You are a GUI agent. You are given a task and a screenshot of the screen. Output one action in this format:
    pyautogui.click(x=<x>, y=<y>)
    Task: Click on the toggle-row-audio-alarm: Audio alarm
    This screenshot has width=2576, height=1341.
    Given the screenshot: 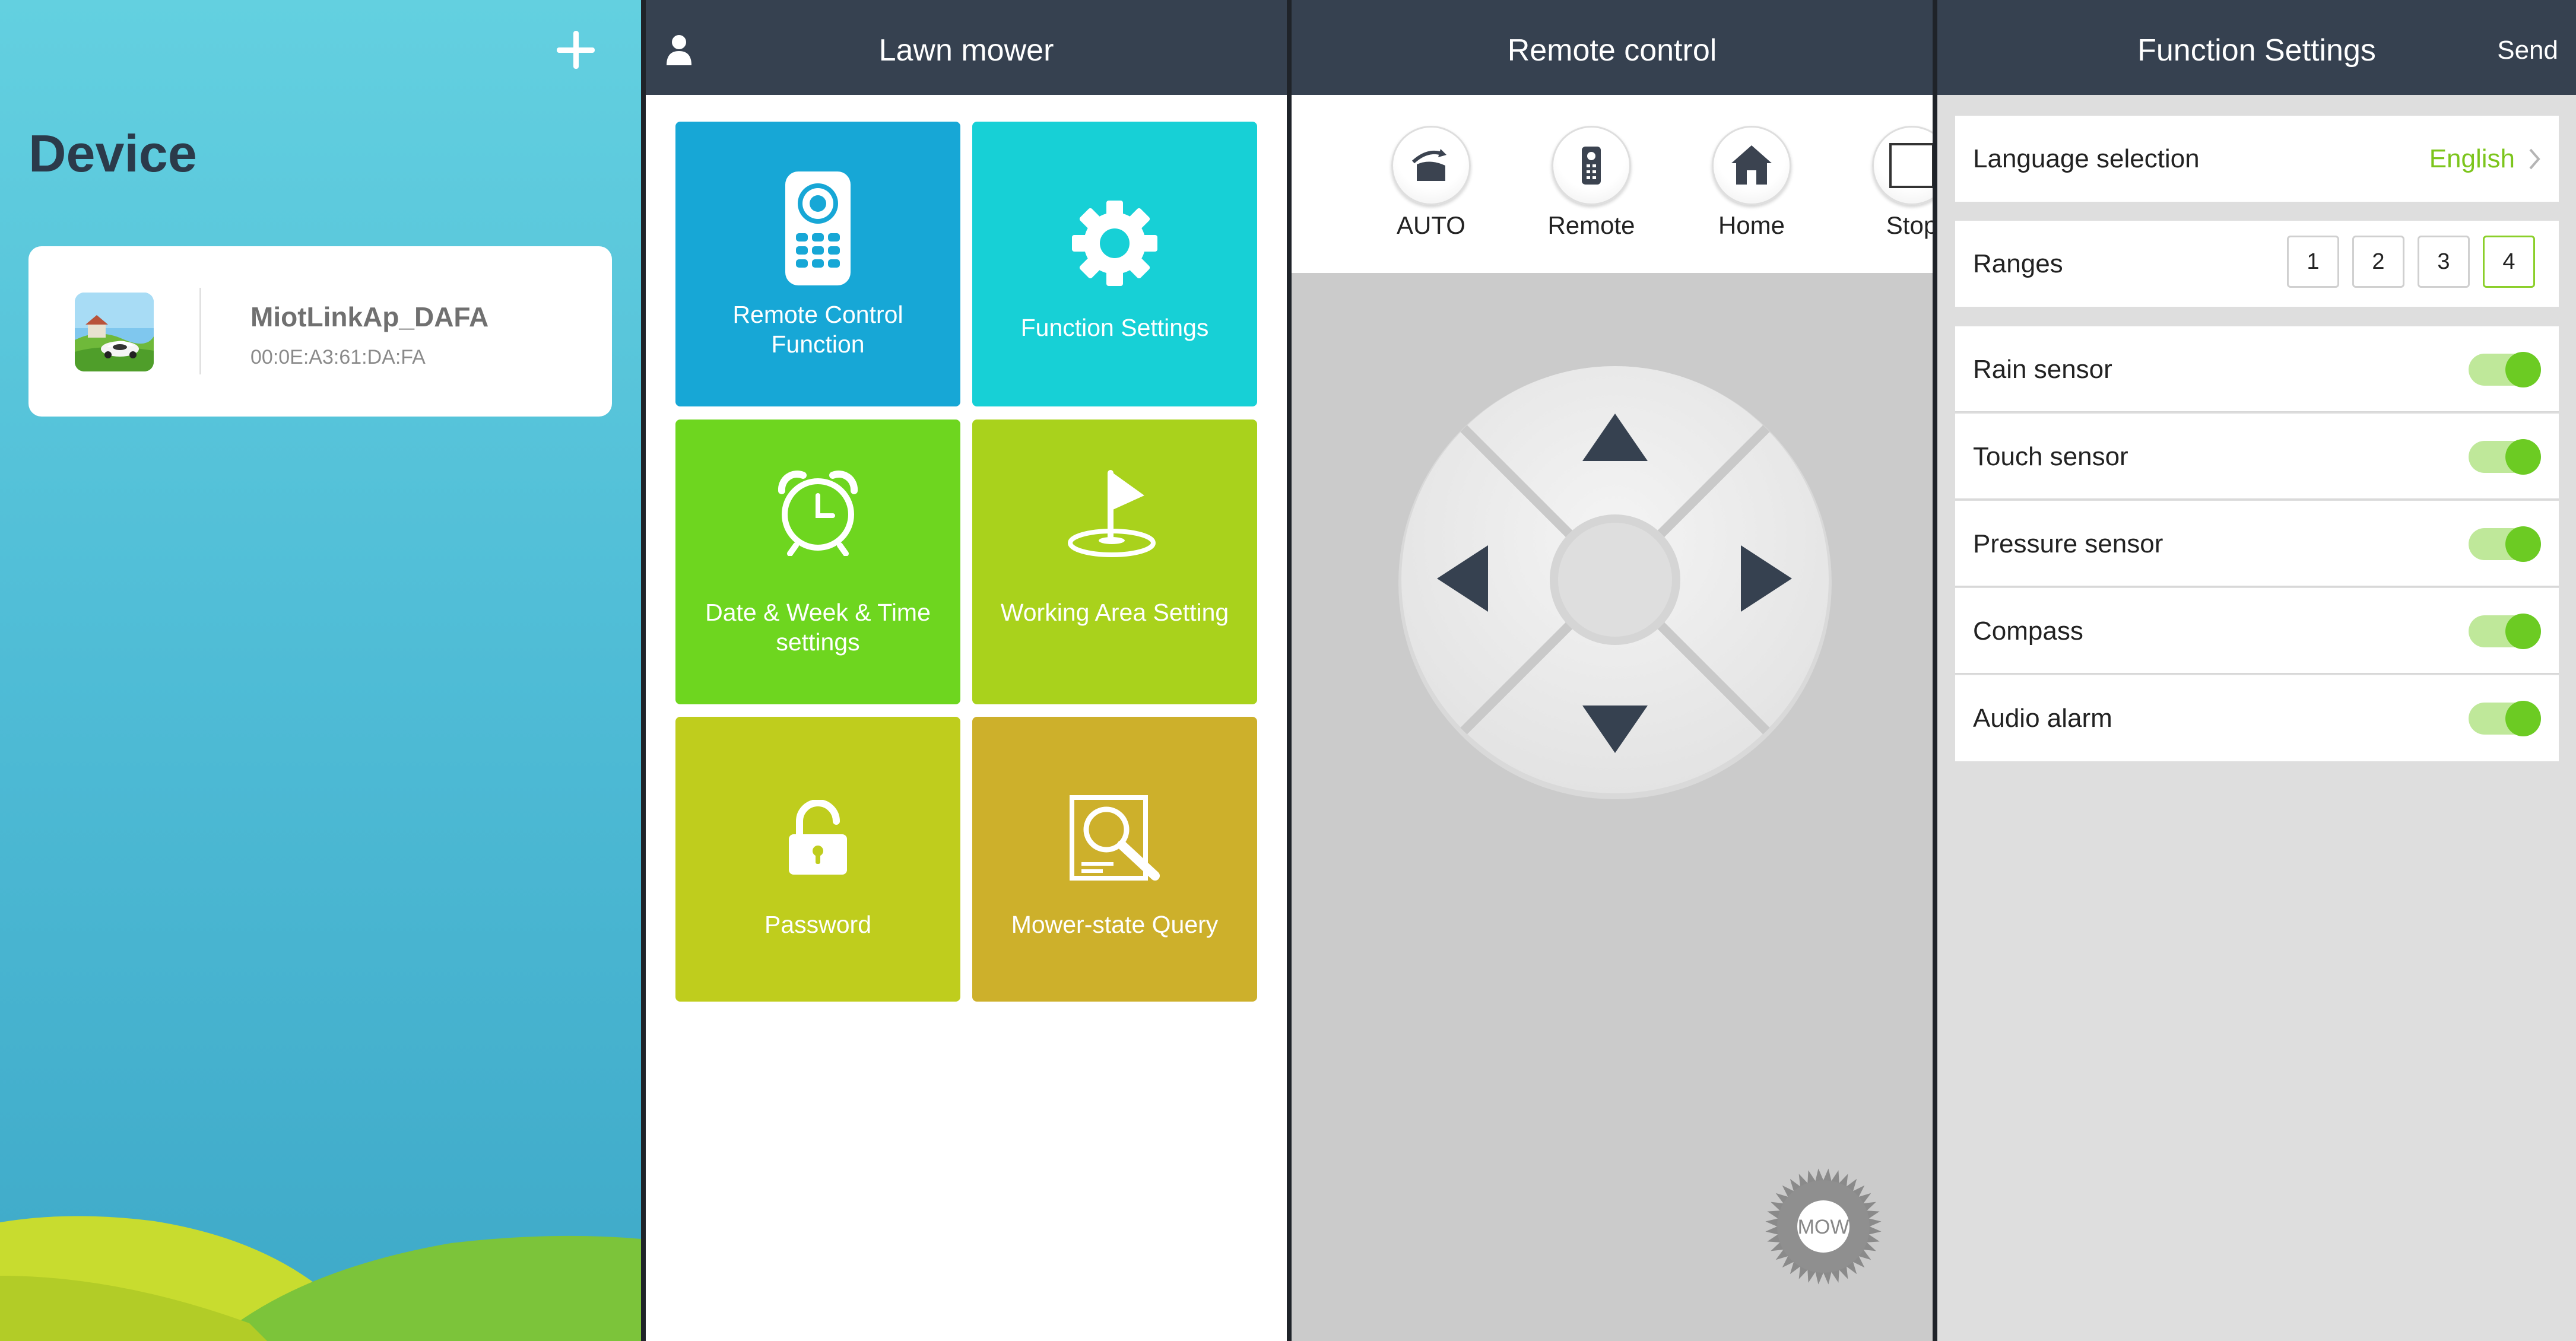 What is the action you would take?
    pyautogui.click(x=2257, y=718)
    